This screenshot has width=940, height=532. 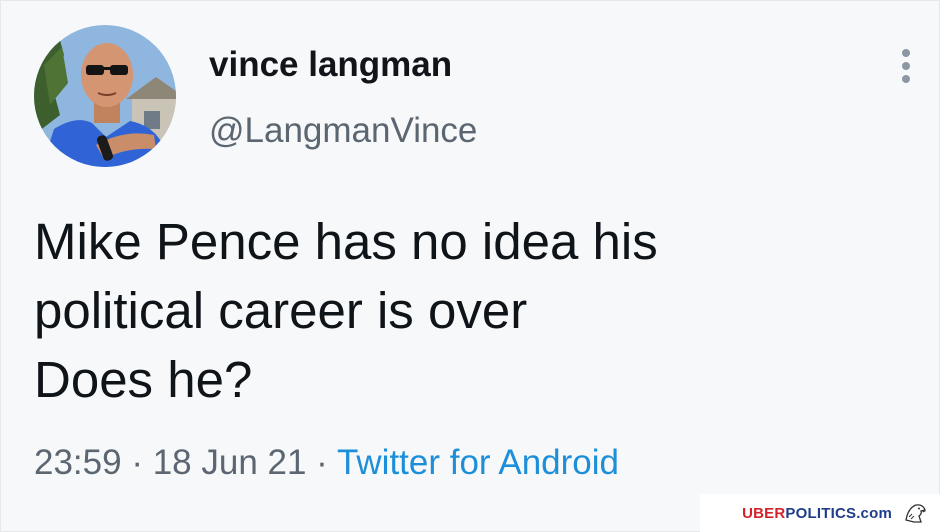 I want to click on display-name: vince langman, so click(x=330, y=65).